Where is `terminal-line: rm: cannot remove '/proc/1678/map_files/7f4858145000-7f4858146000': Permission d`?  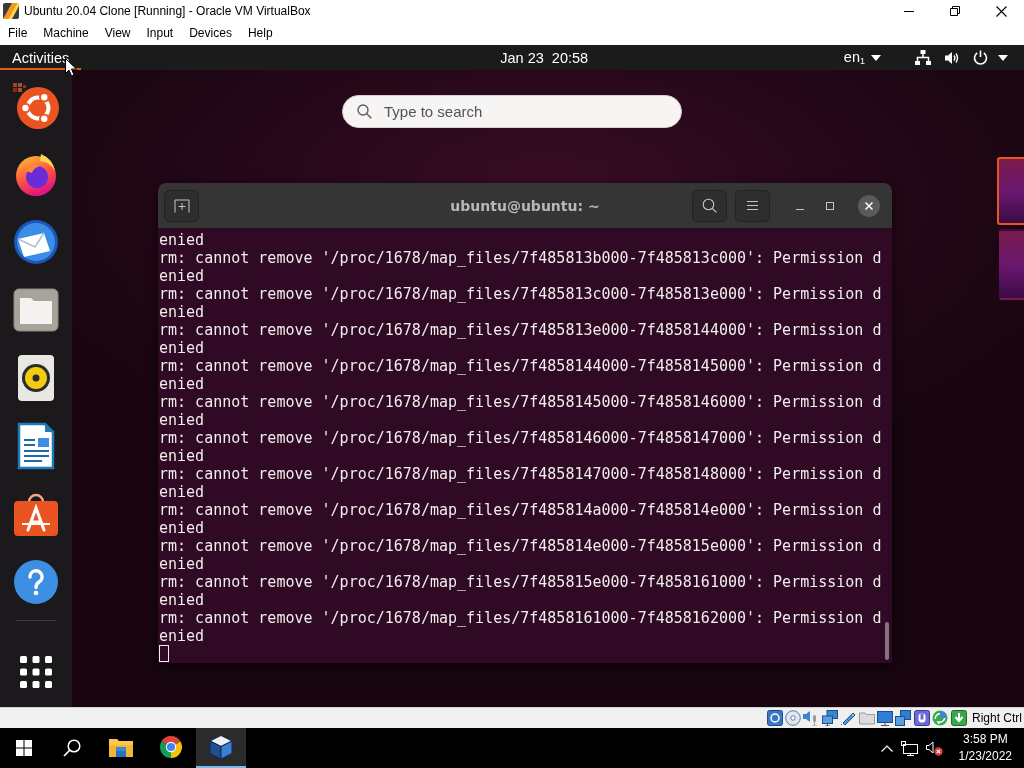 terminal-line: rm: cannot remove '/proc/1678/map_files/7f4858145000-7f4858146000': Permission d is located at coordinates (520, 402).